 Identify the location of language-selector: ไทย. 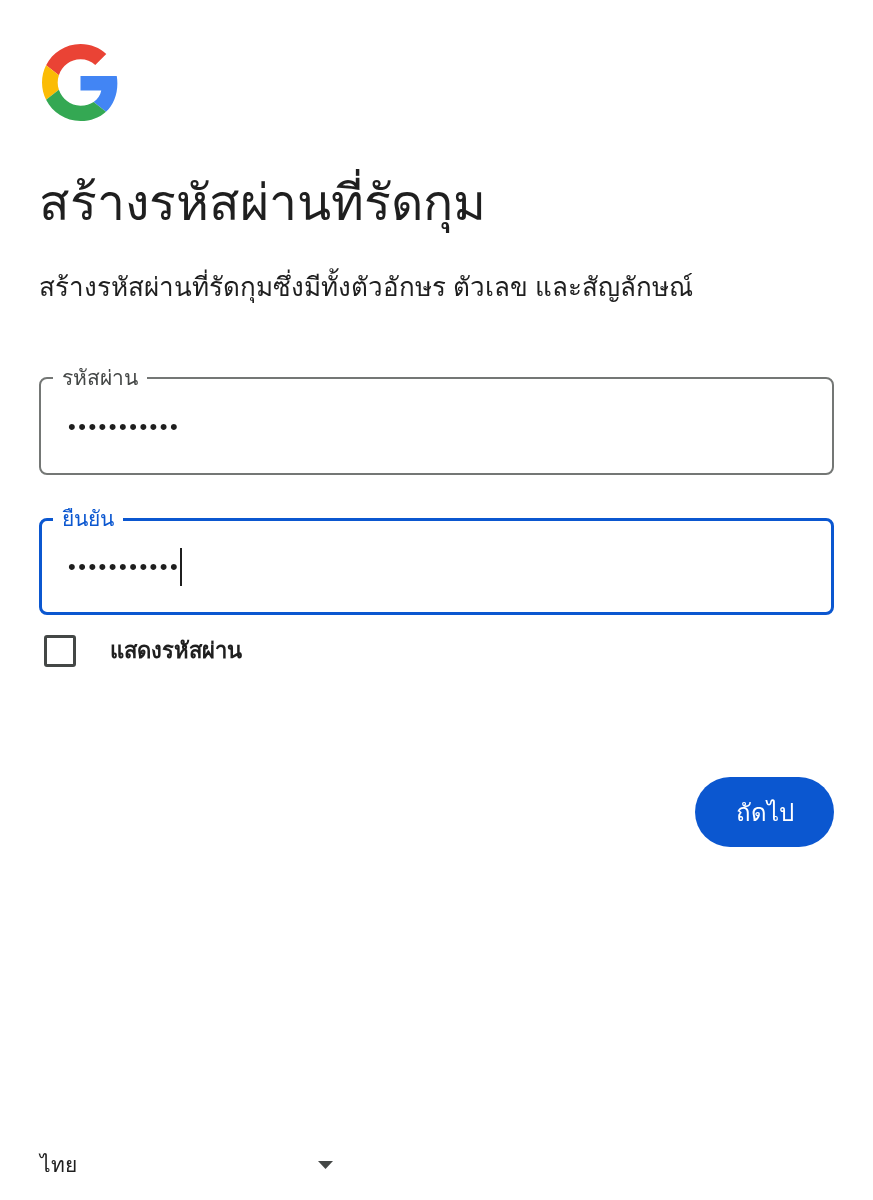
(186, 1165).